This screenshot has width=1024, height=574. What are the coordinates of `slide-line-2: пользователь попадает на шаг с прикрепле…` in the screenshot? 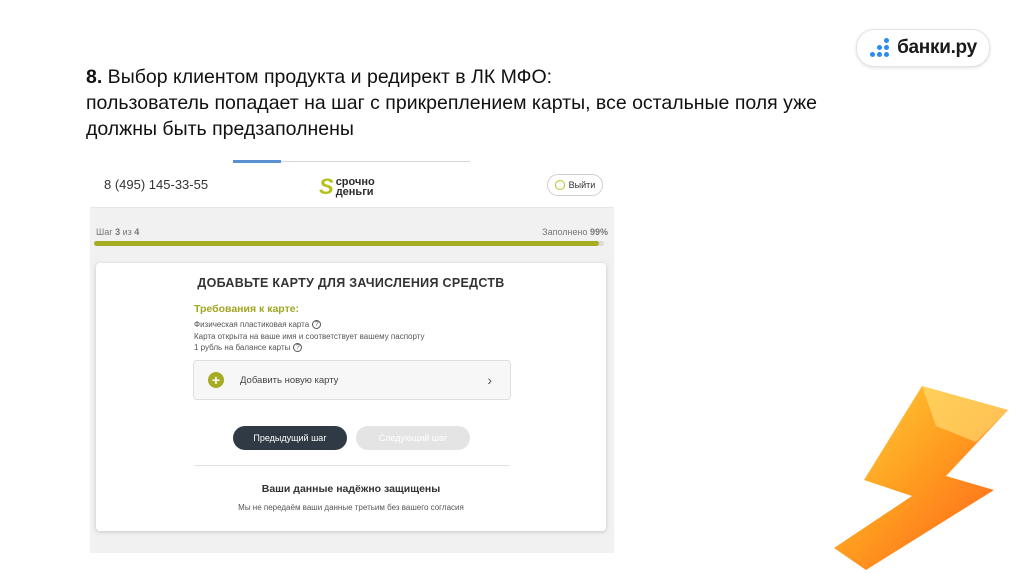 It's located at (452, 103).